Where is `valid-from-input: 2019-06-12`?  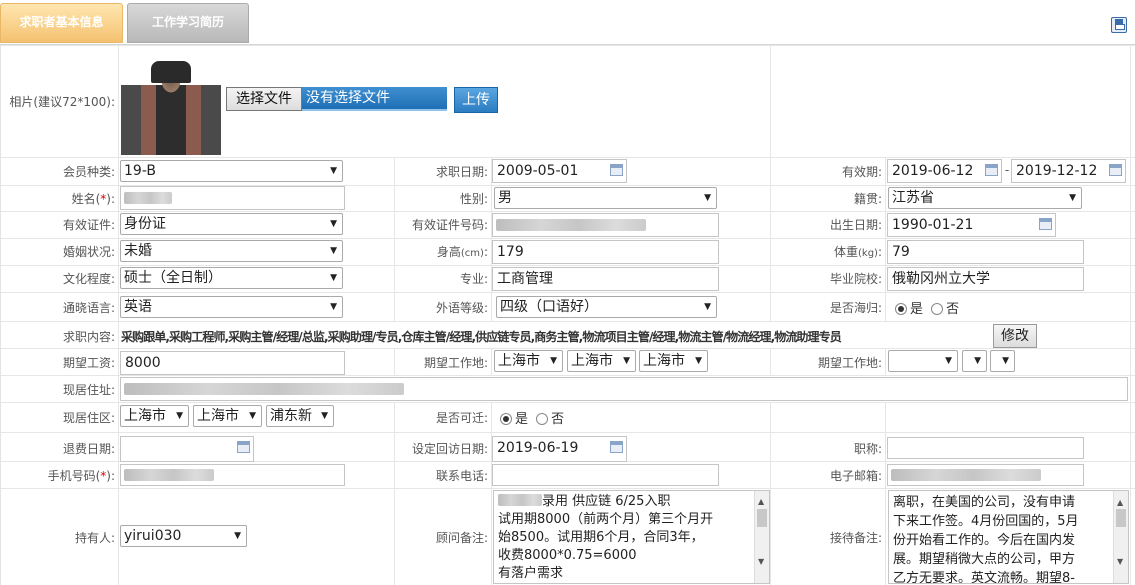 valid-from-input: 2019-06-12 is located at coordinates (944, 171).